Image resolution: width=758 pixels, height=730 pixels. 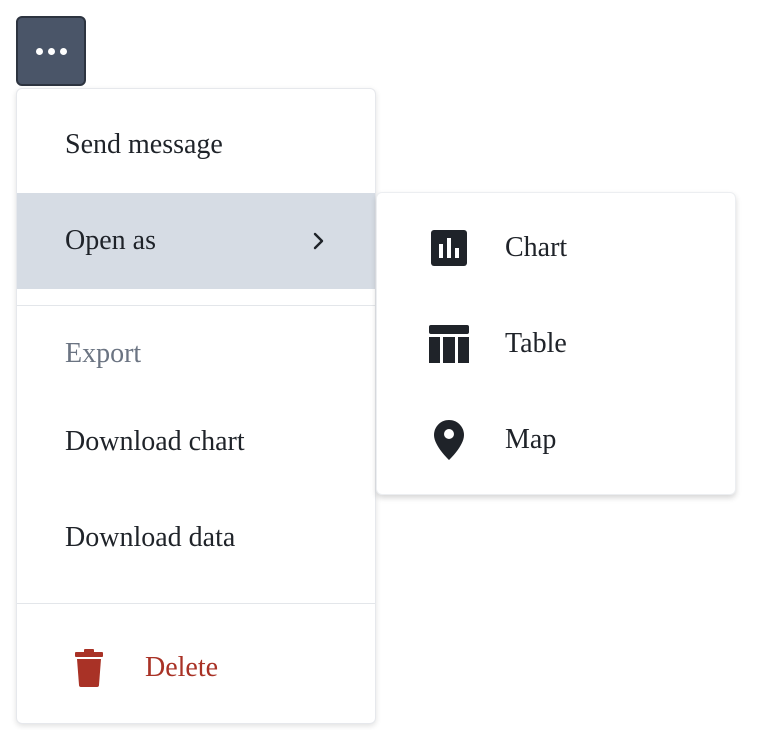 I want to click on menu-item-label: Download data, so click(x=150, y=537).